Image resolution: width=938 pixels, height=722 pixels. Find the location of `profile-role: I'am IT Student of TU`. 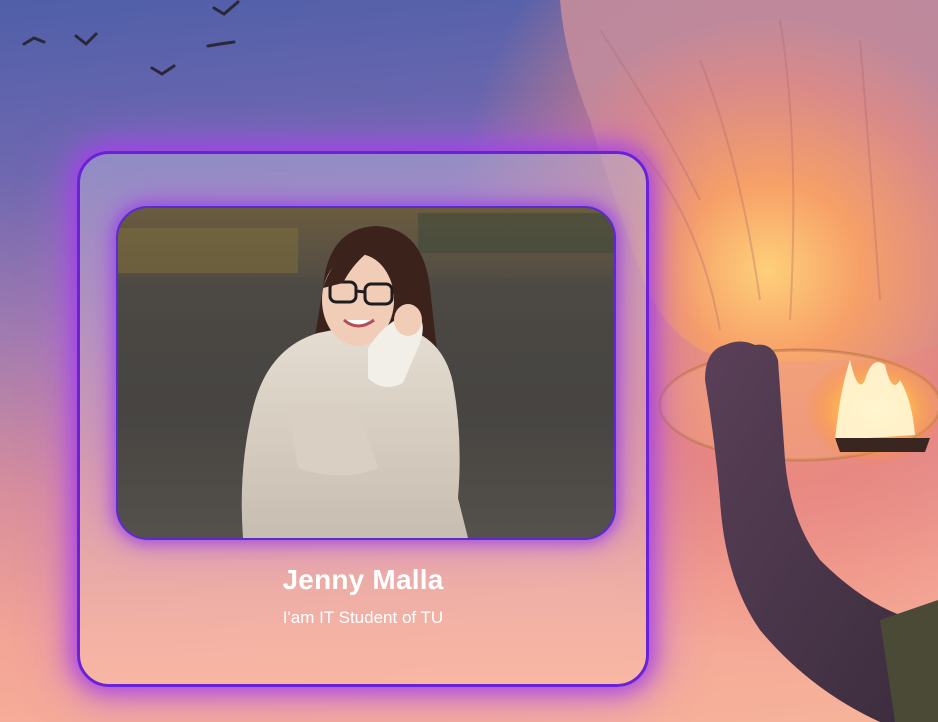

profile-role: I'am IT Student of TU is located at coordinates (363, 617).